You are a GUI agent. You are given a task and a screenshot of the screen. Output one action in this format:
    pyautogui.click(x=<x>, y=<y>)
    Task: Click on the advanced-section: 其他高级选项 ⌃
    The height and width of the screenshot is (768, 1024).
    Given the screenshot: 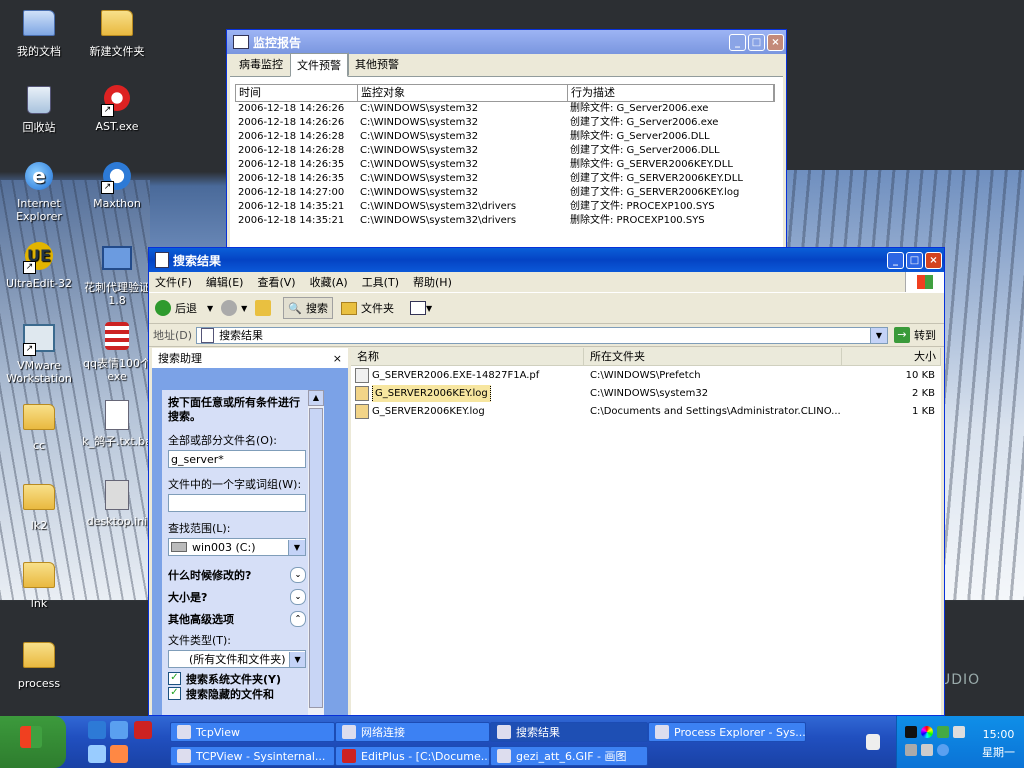 What is the action you would take?
    pyautogui.click(x=237, y=619)
    